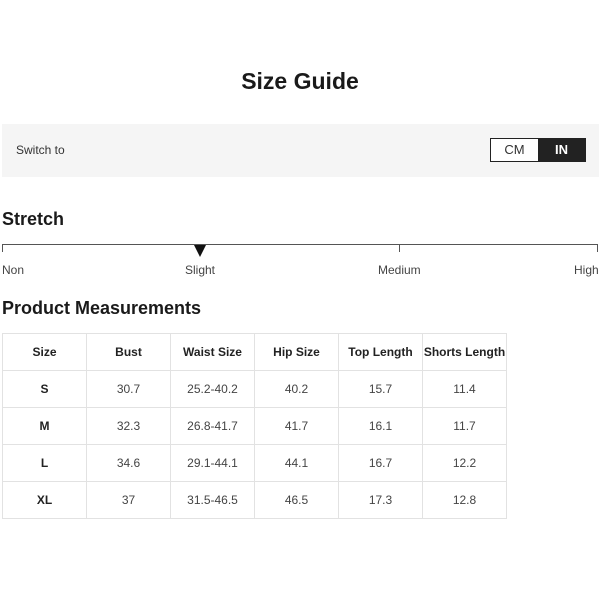 This screenshot has height=600, width=600. Describe the element at coordinates (128, 426) in the screenshot. I see `table-cell: 32.3` at that location.